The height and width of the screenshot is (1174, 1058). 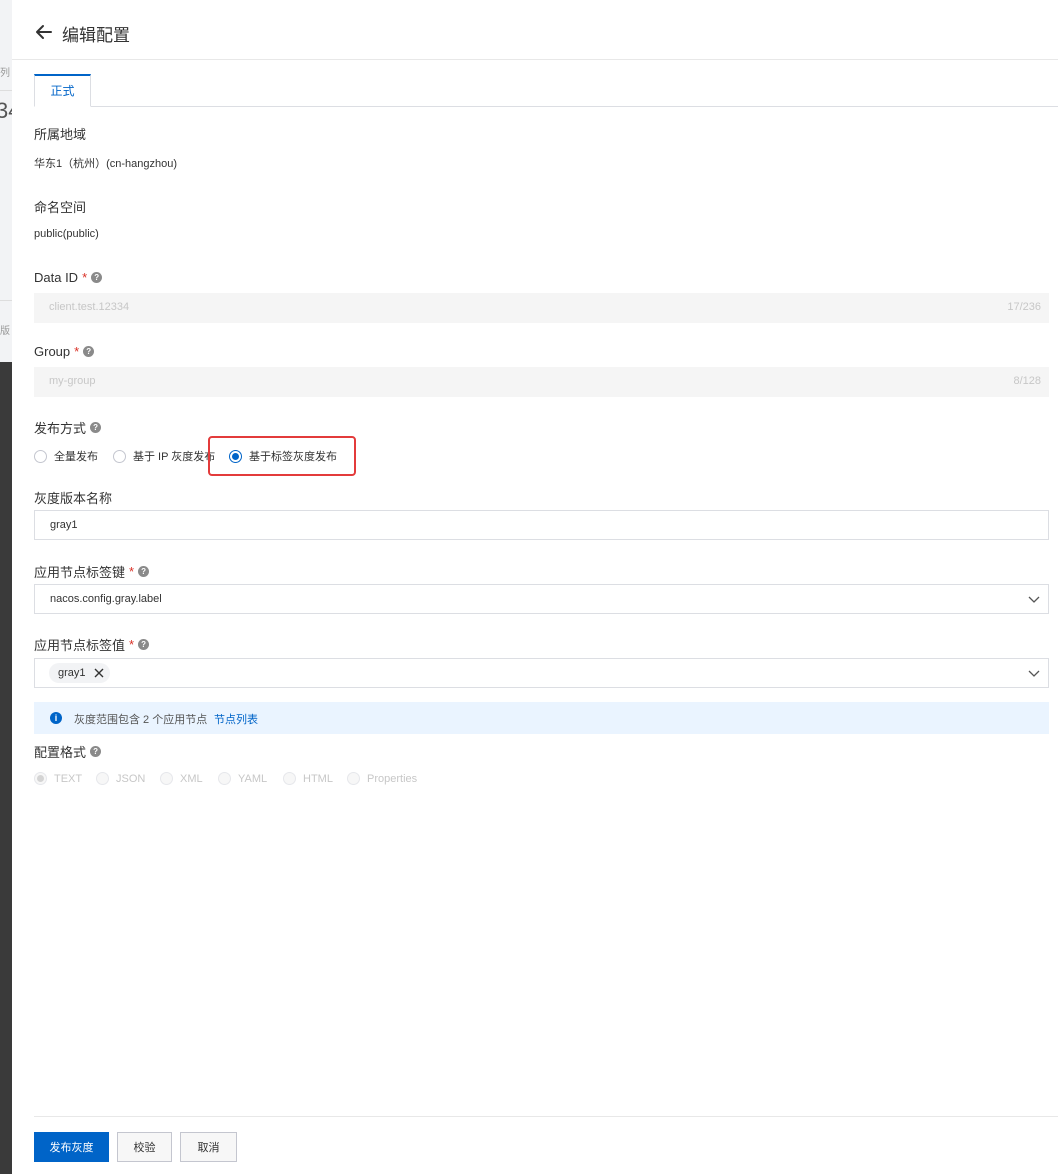 I want to click on background-page-strip: 列 34 版, so click(x=6, y=587).